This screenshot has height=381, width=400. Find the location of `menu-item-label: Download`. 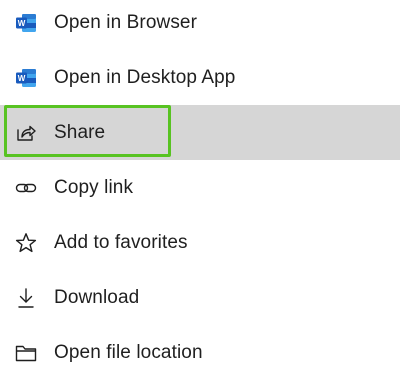

menu-item-label: Download is located at coordinates (97, 297).